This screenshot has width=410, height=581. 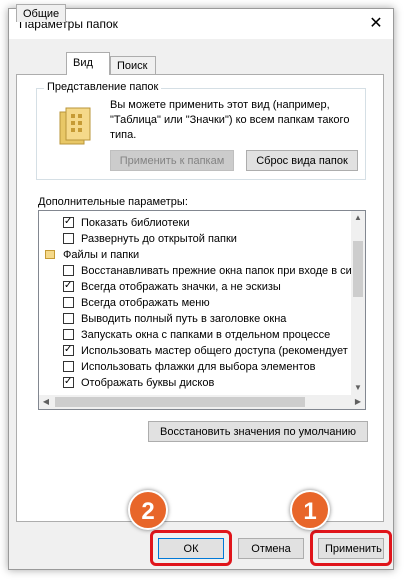 I want to click on folder-views-label: Представление папок, so click(x=103, y=87).